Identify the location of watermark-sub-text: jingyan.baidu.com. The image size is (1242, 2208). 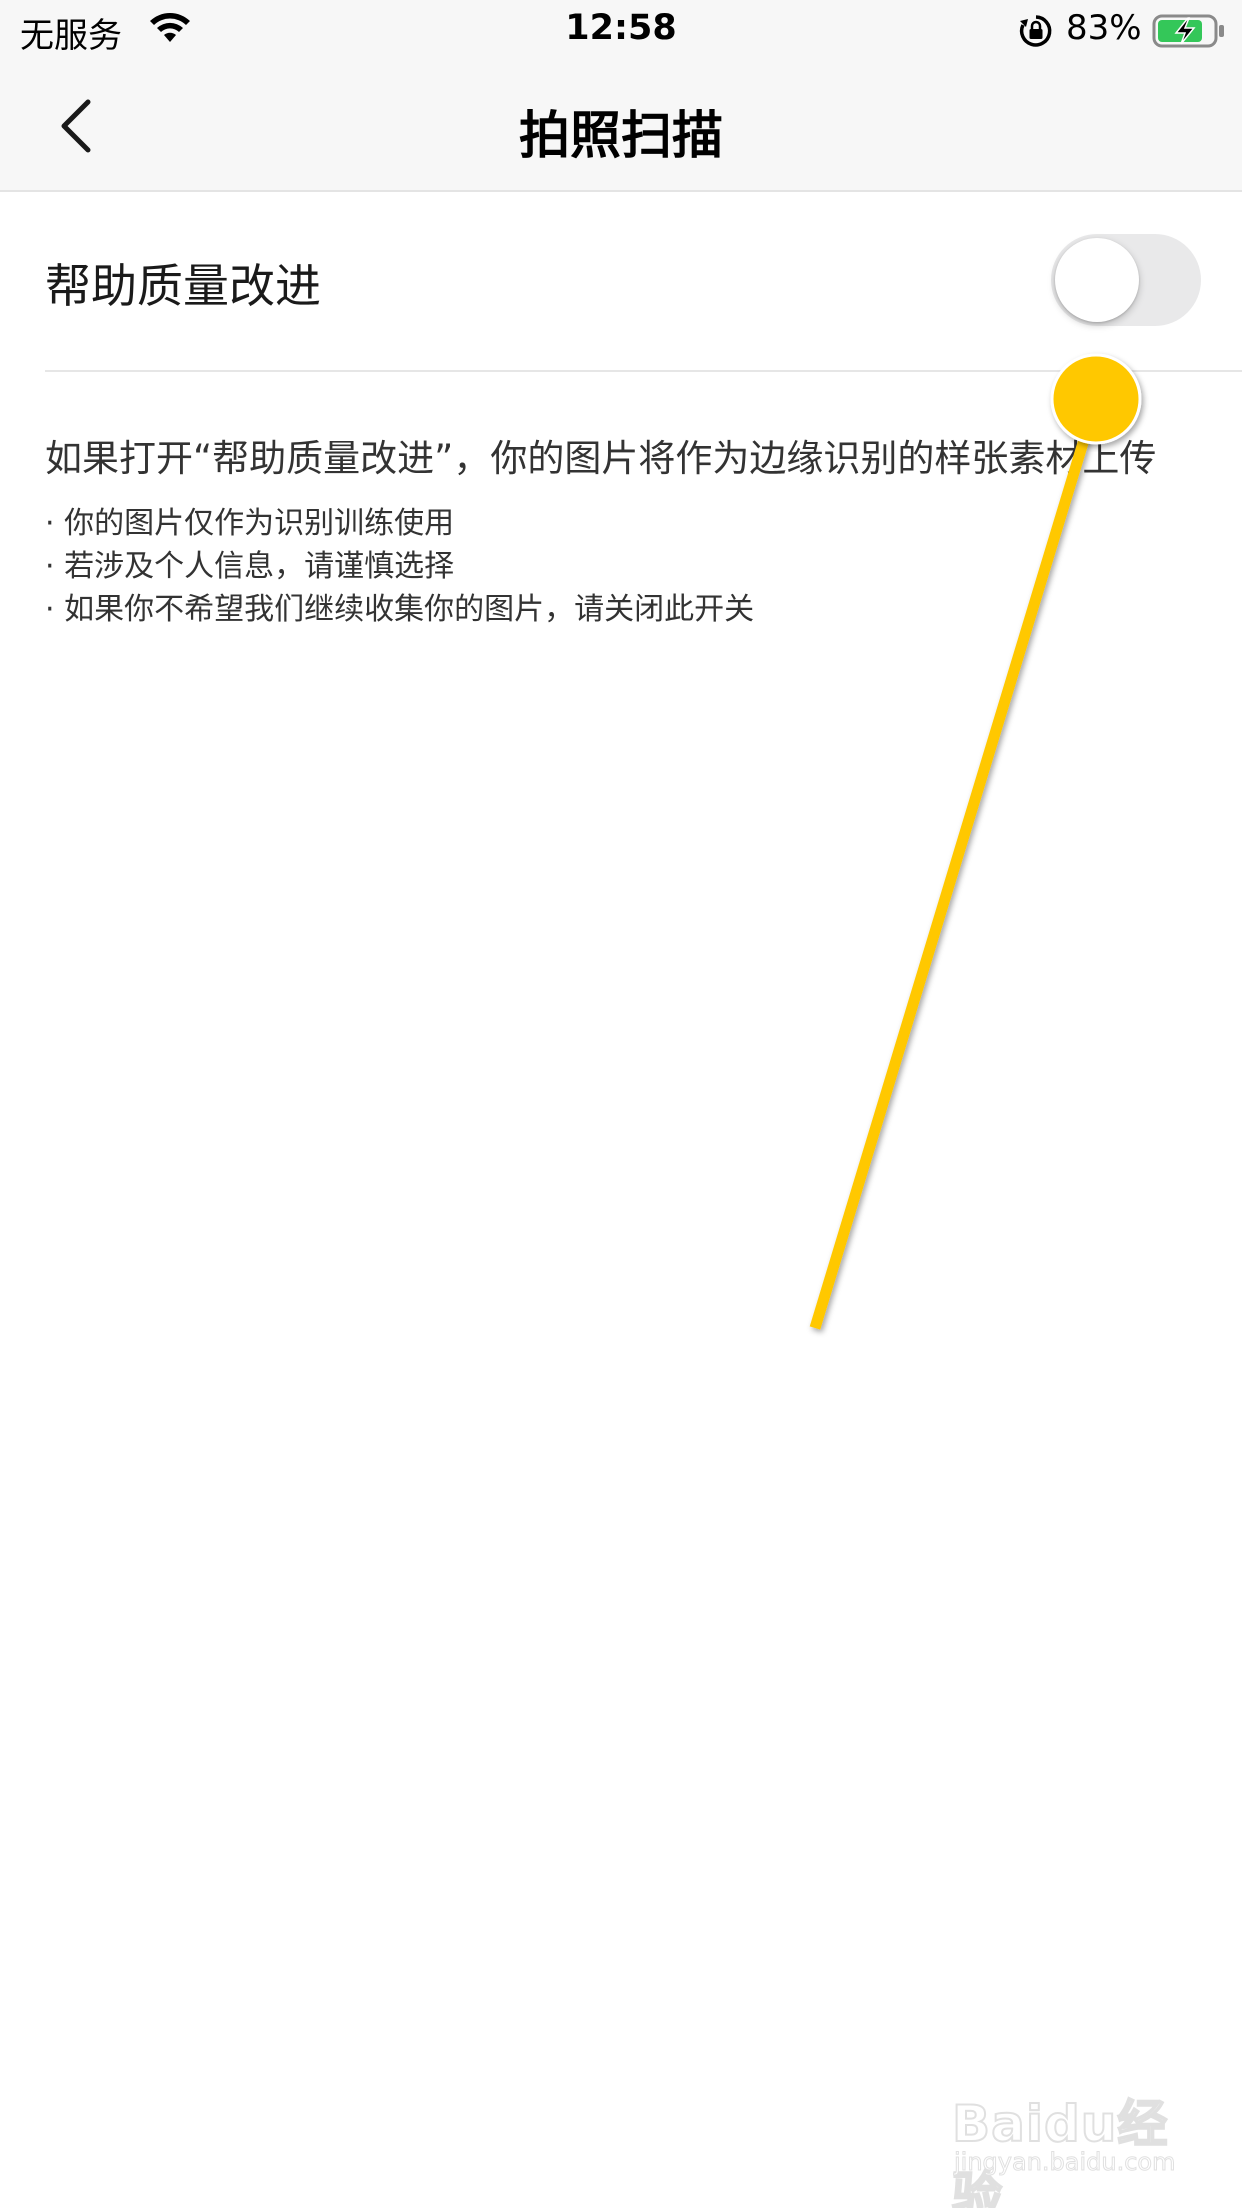
(1064, 2162).